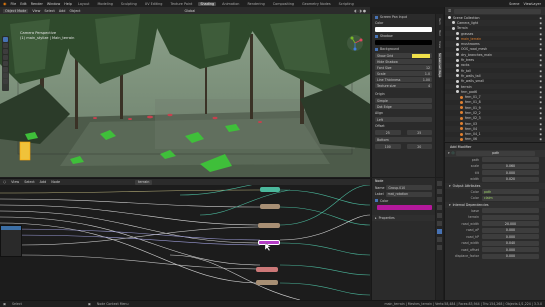 The width and height of the screenshot is (545, 307). What do you see at coordinates (129, 4) in the screenshot?
I see `tab-sculpting: Sculpting` at bounding box center [129, 4].